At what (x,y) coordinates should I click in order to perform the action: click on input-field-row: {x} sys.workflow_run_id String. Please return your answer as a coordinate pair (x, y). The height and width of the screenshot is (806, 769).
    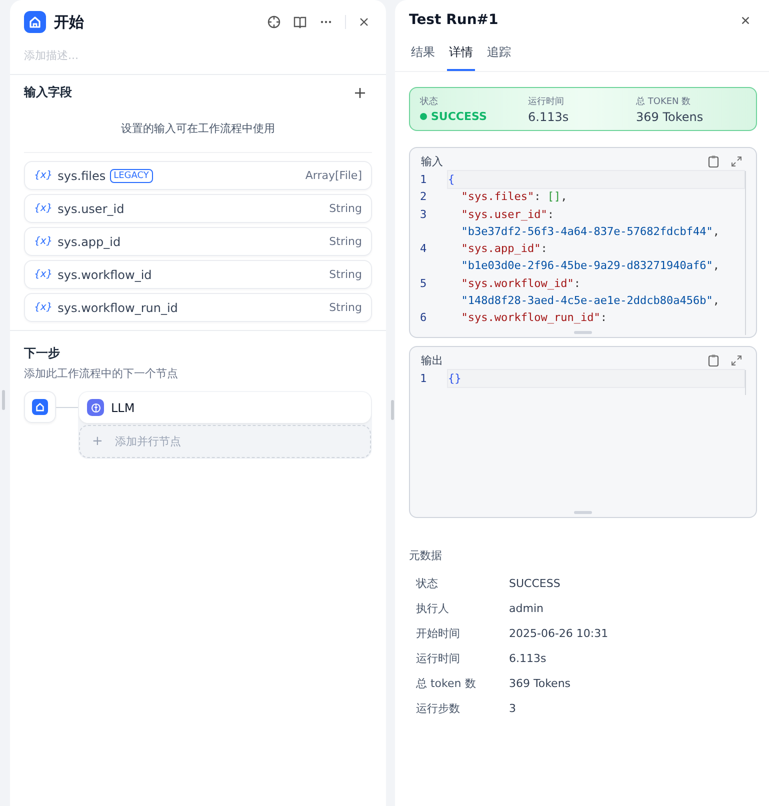
    Looking at the image, I should click on (198, 307).